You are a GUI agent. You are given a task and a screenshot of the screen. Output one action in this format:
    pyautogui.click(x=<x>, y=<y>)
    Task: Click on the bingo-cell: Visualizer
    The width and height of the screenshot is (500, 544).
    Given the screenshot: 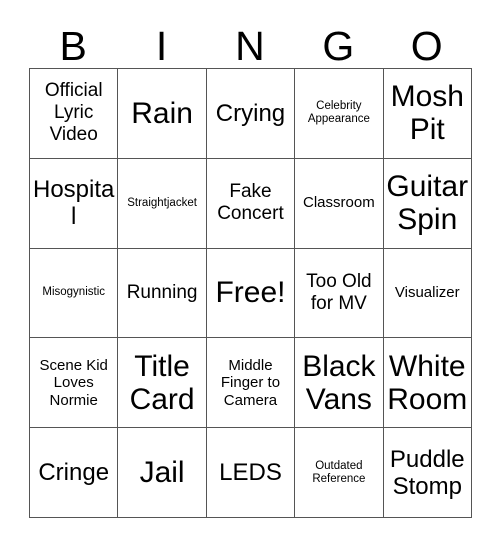 What is the action you would take?
    pyautogui.click(x=427, y=293)
    